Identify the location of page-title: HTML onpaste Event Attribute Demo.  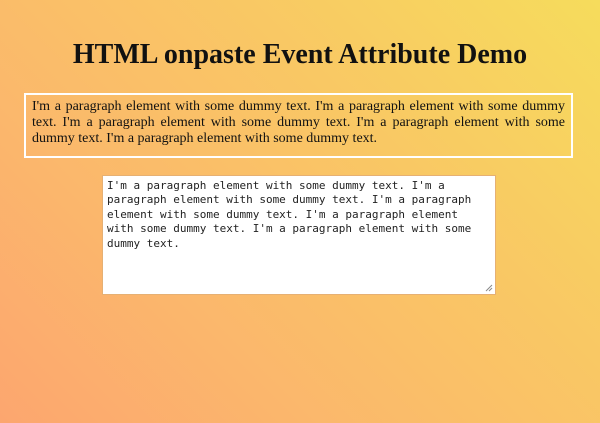
(300, 54).